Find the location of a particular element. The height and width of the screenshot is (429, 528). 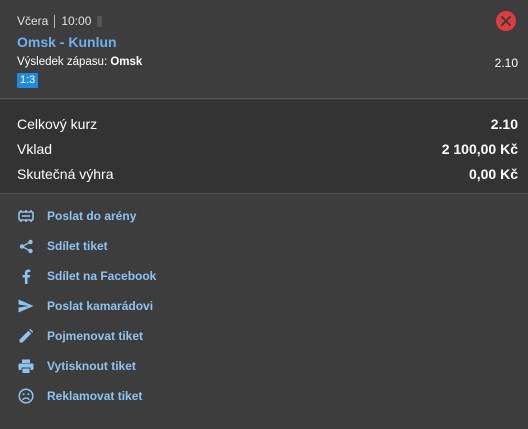

send-to-arena-button: Poslat do arény is located at coordinates (76, 216).